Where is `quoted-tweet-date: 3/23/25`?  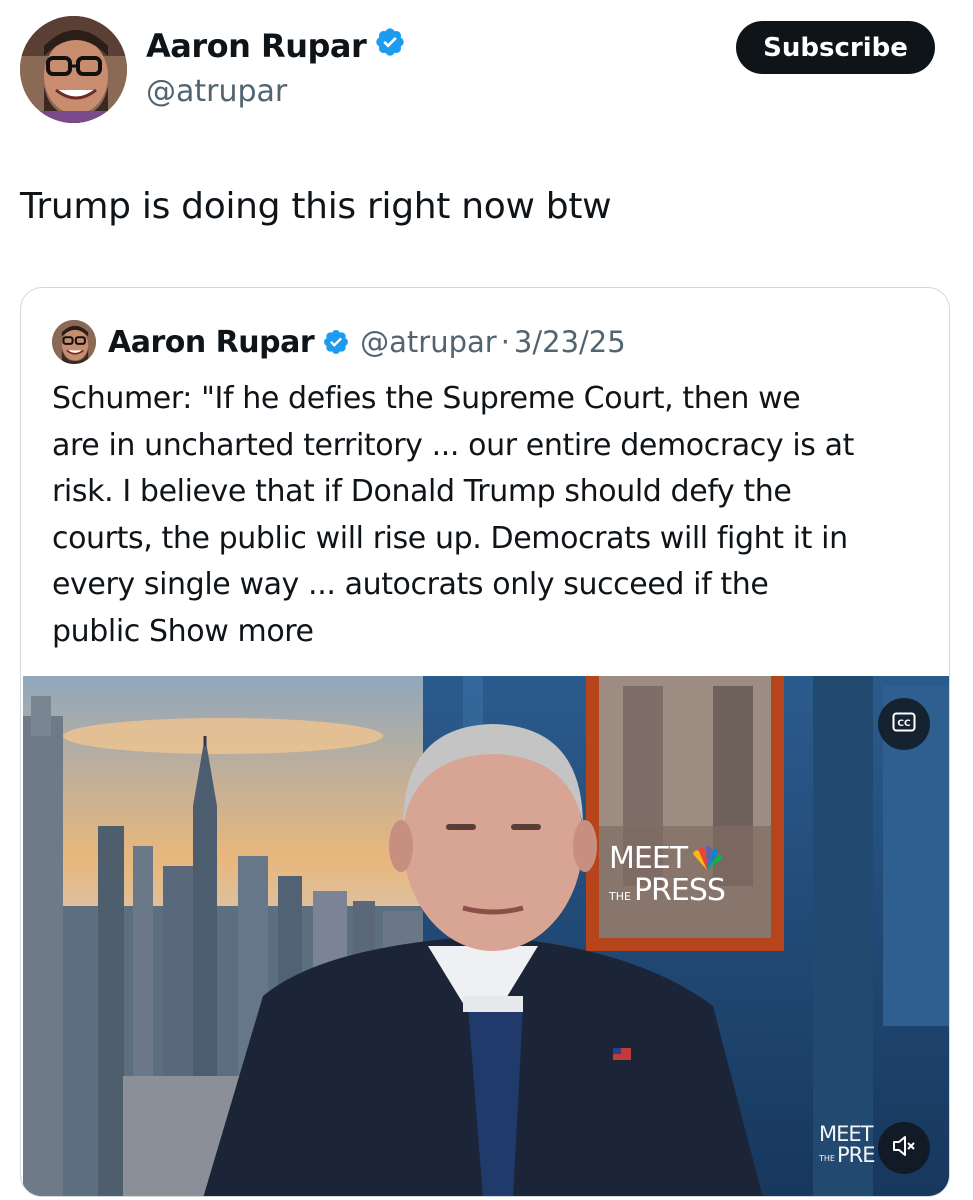 quoted-tweet-date: 3/23/25 is located at coordinates (570, 342).